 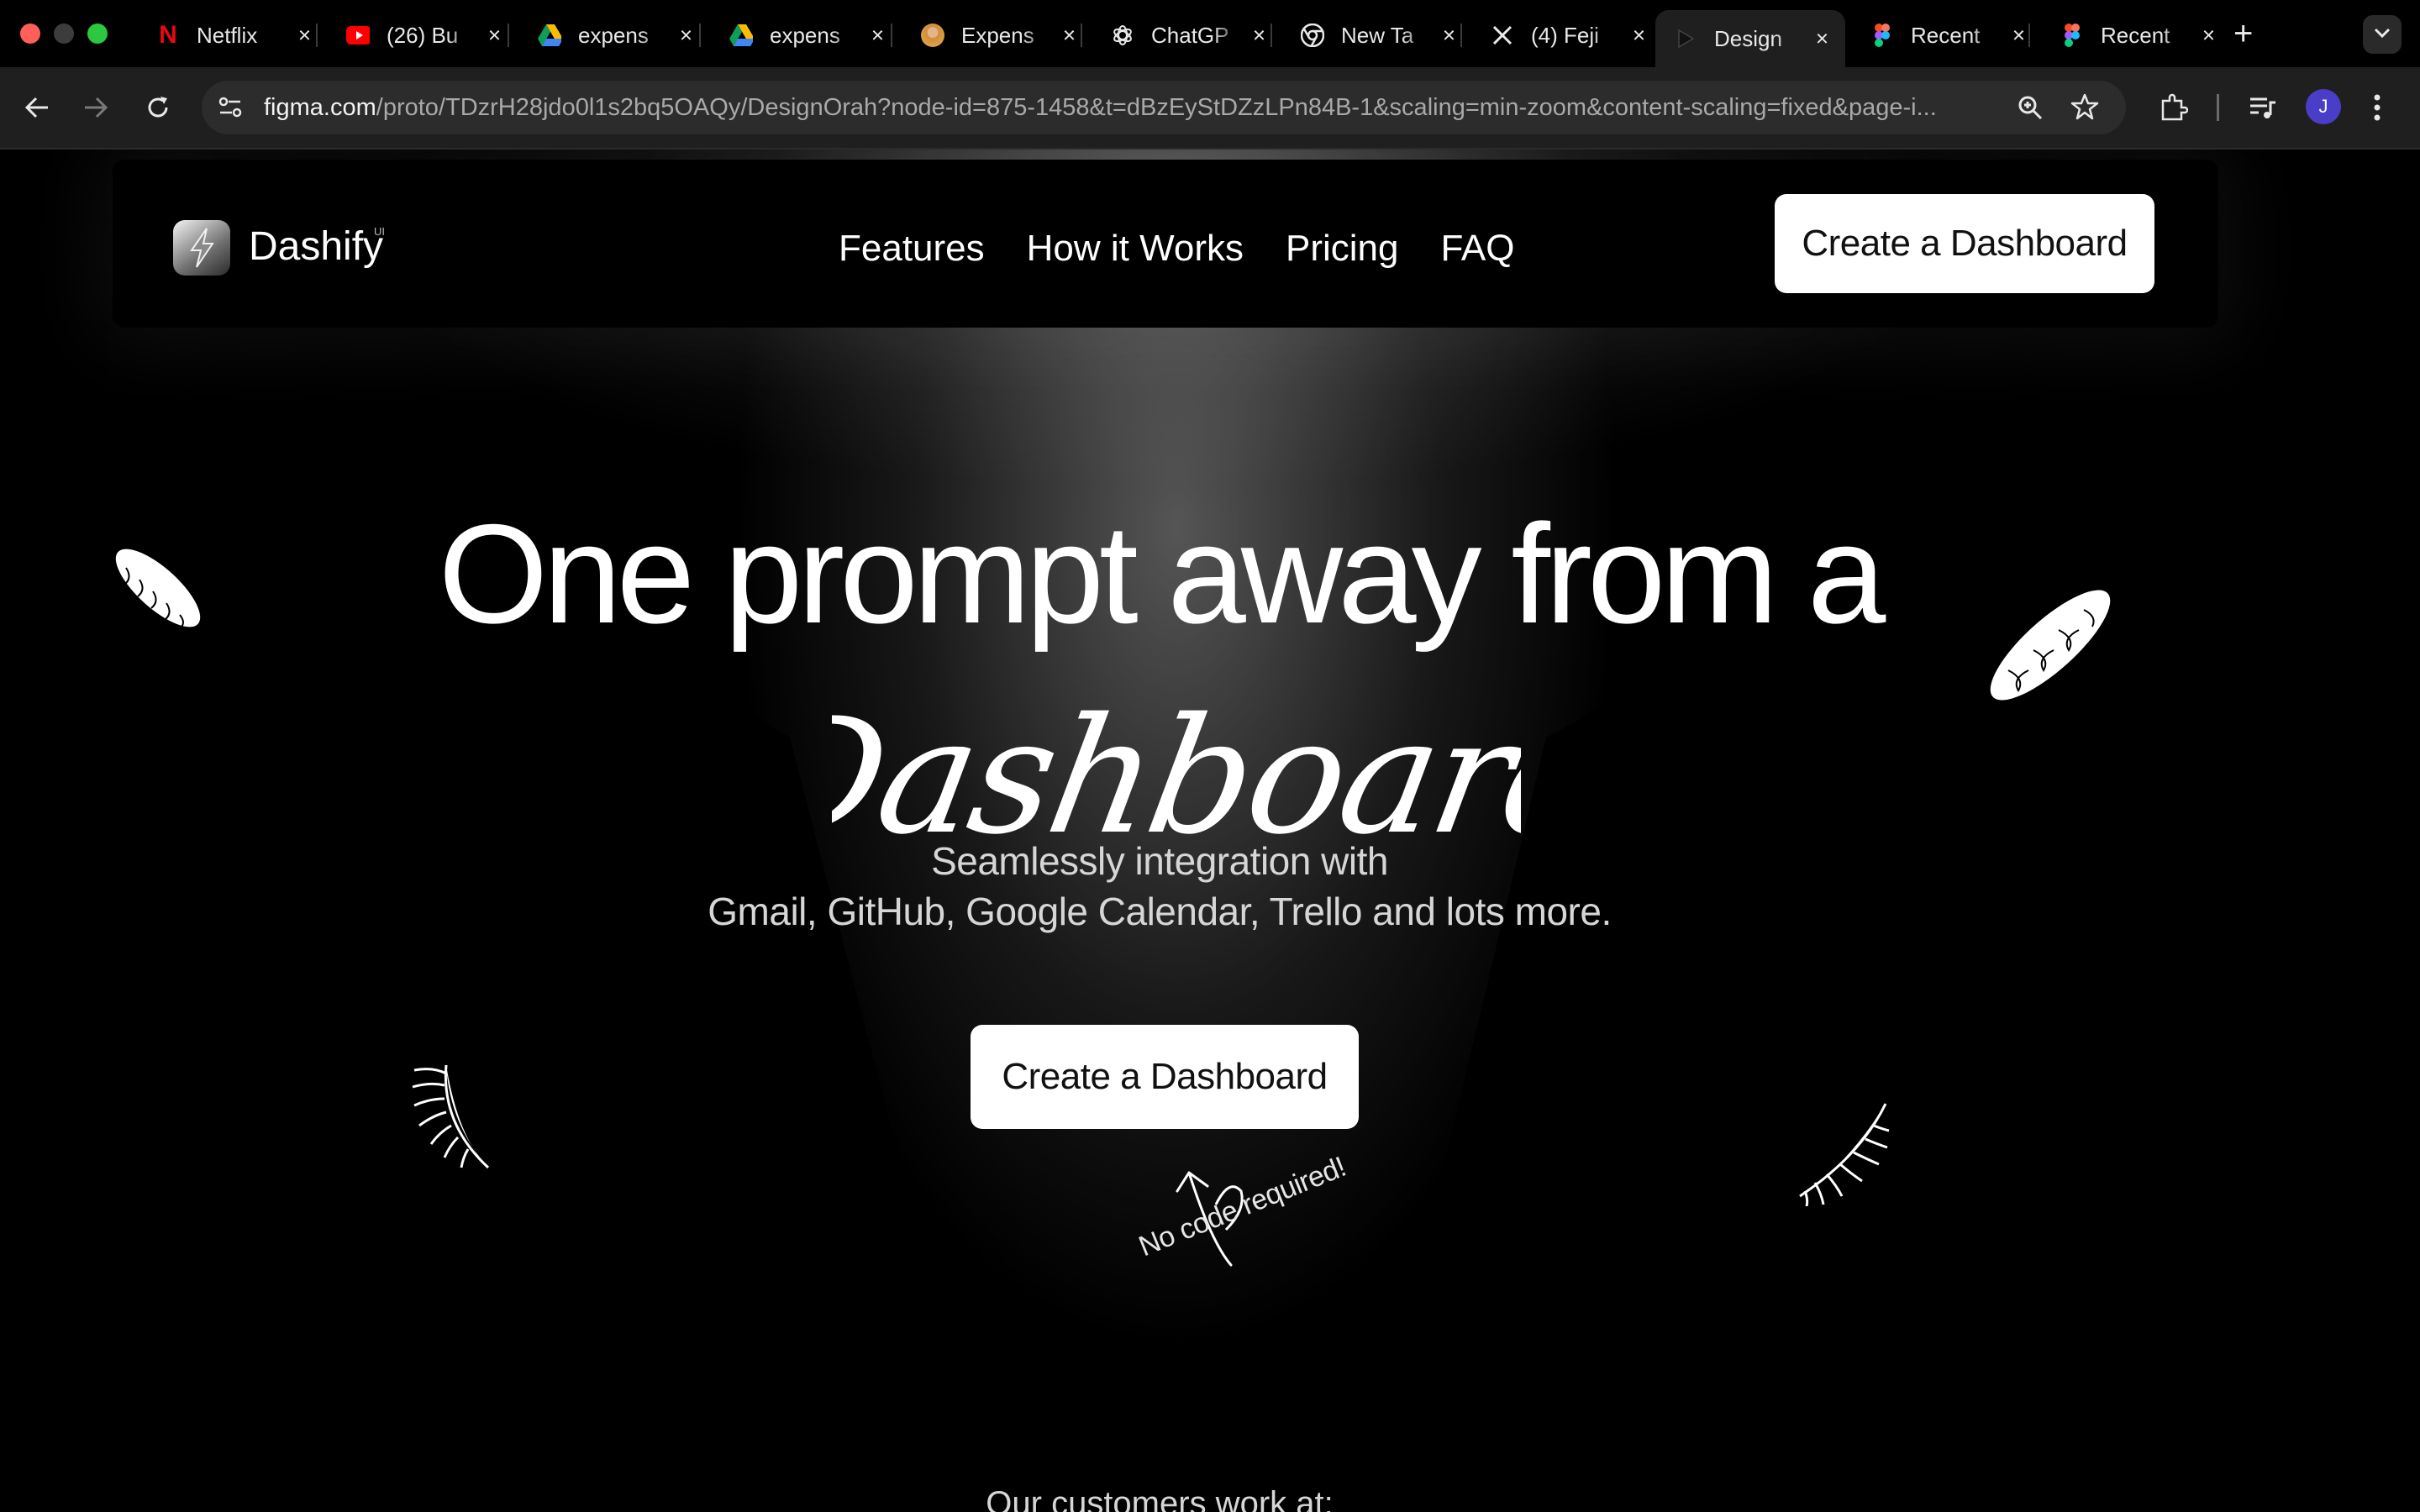 I want to click on reload-button, so click(x=158, y=107).